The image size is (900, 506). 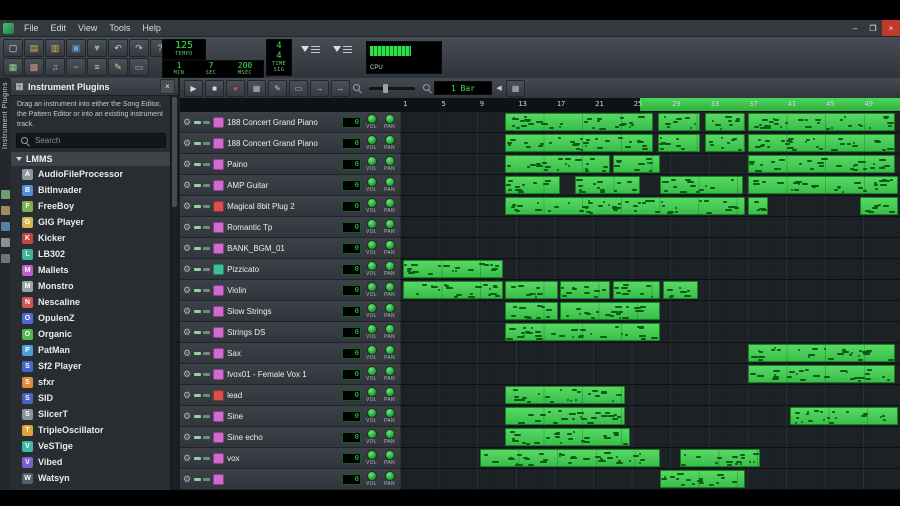 I want to click on plugin-item-gig-player: G GIG Player, so click(x=94, y=222).